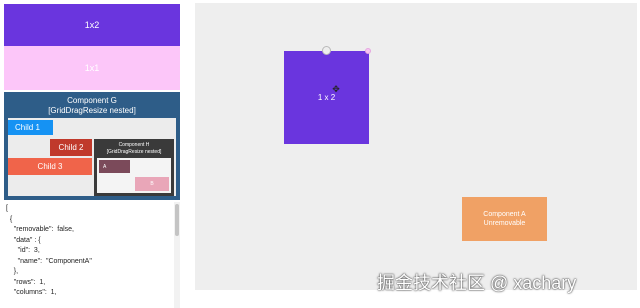 The width and height of the screenshot is (640, 308). Describe the element at coordinates (504, 223) in the screenshot. I see `component-a-status: Unremovable` at that location.